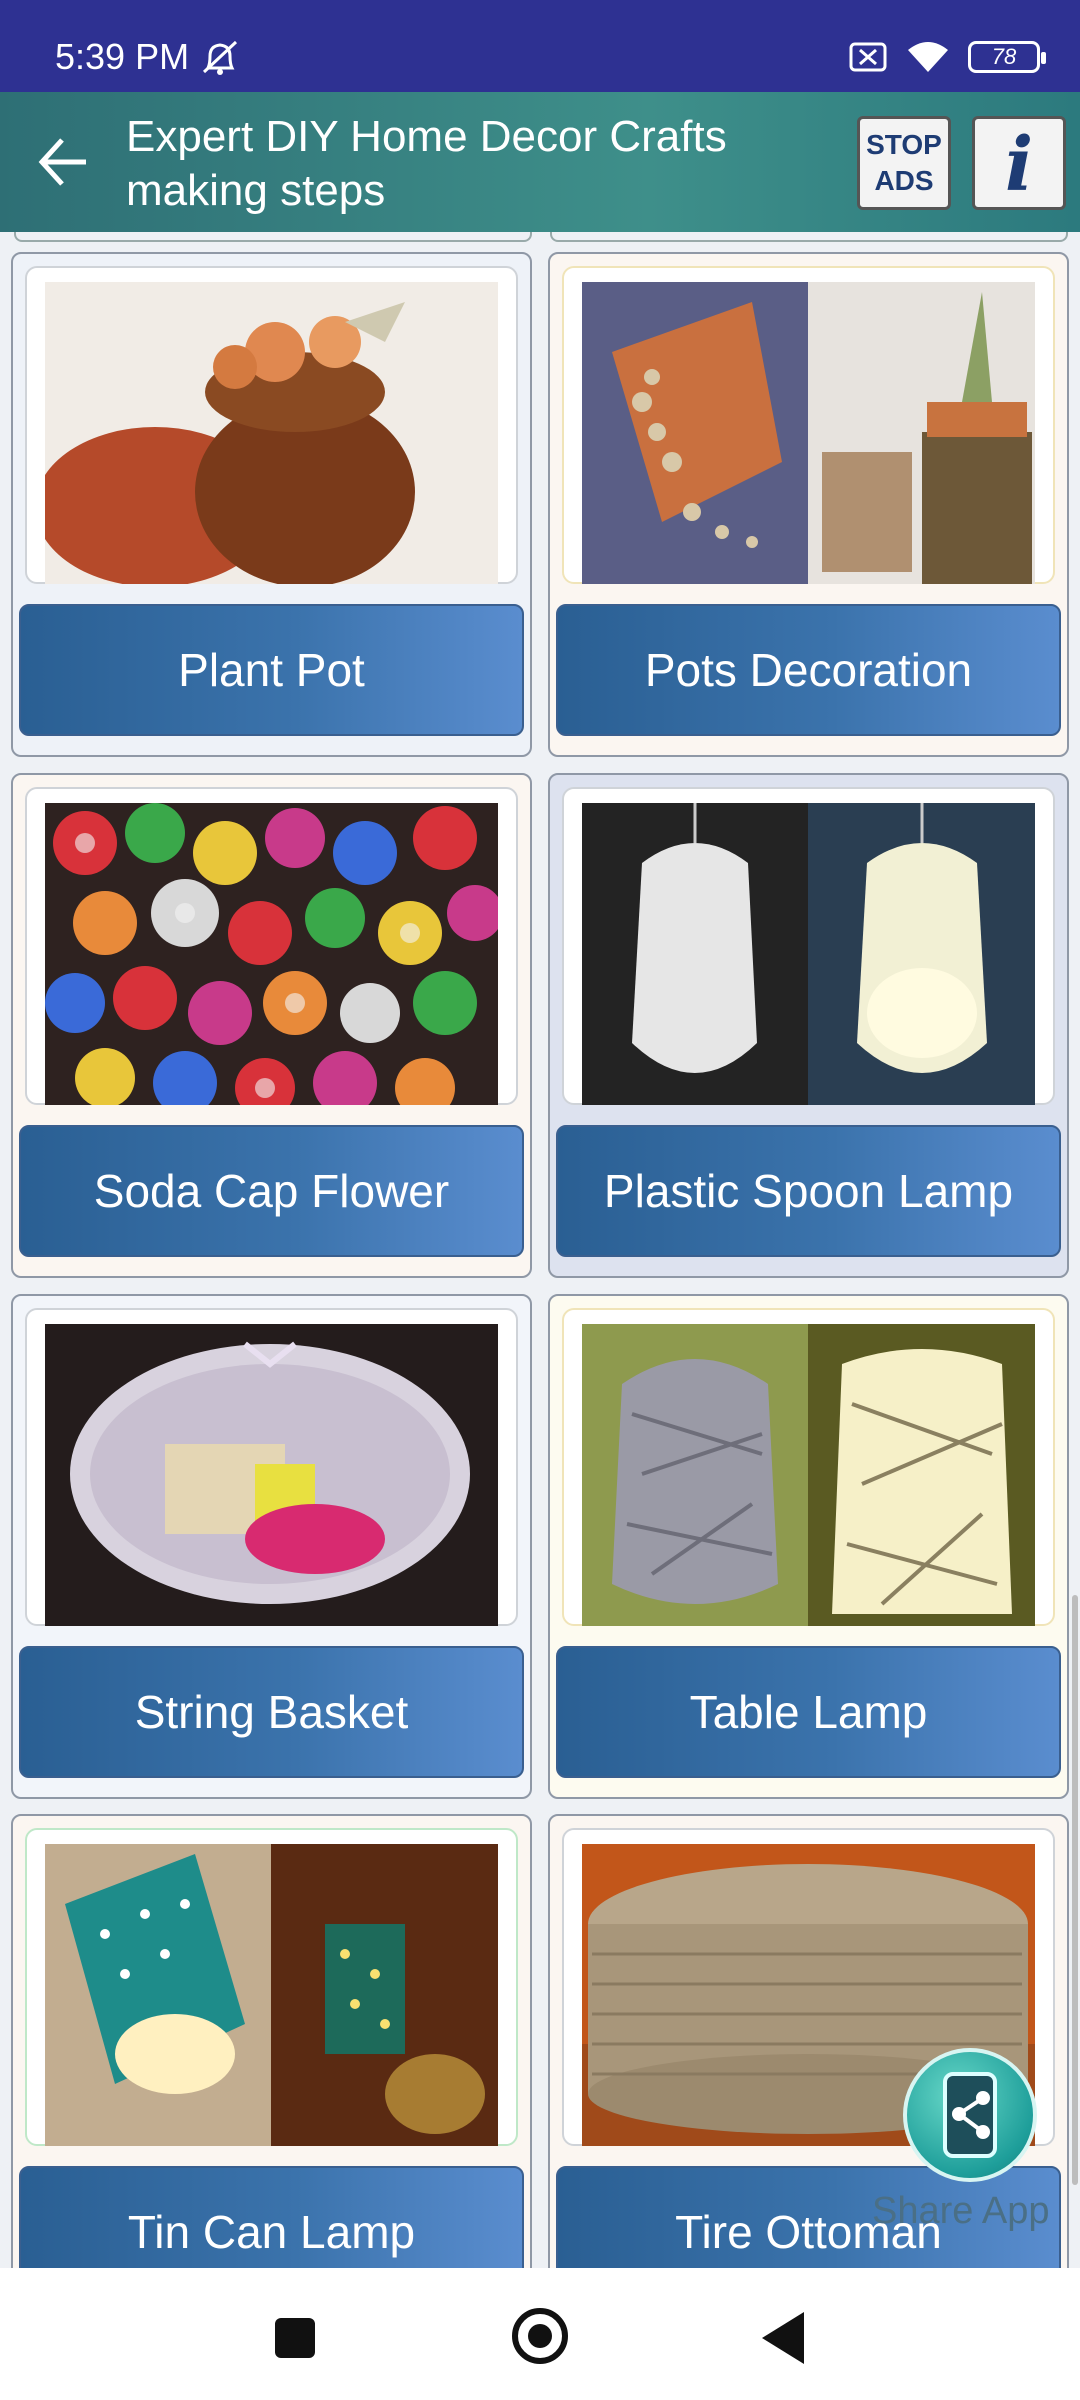 The width and height of the screenshot is (1080, 2400). I want to click on item-button: Soda Cap Flower, so click(271, 1191).